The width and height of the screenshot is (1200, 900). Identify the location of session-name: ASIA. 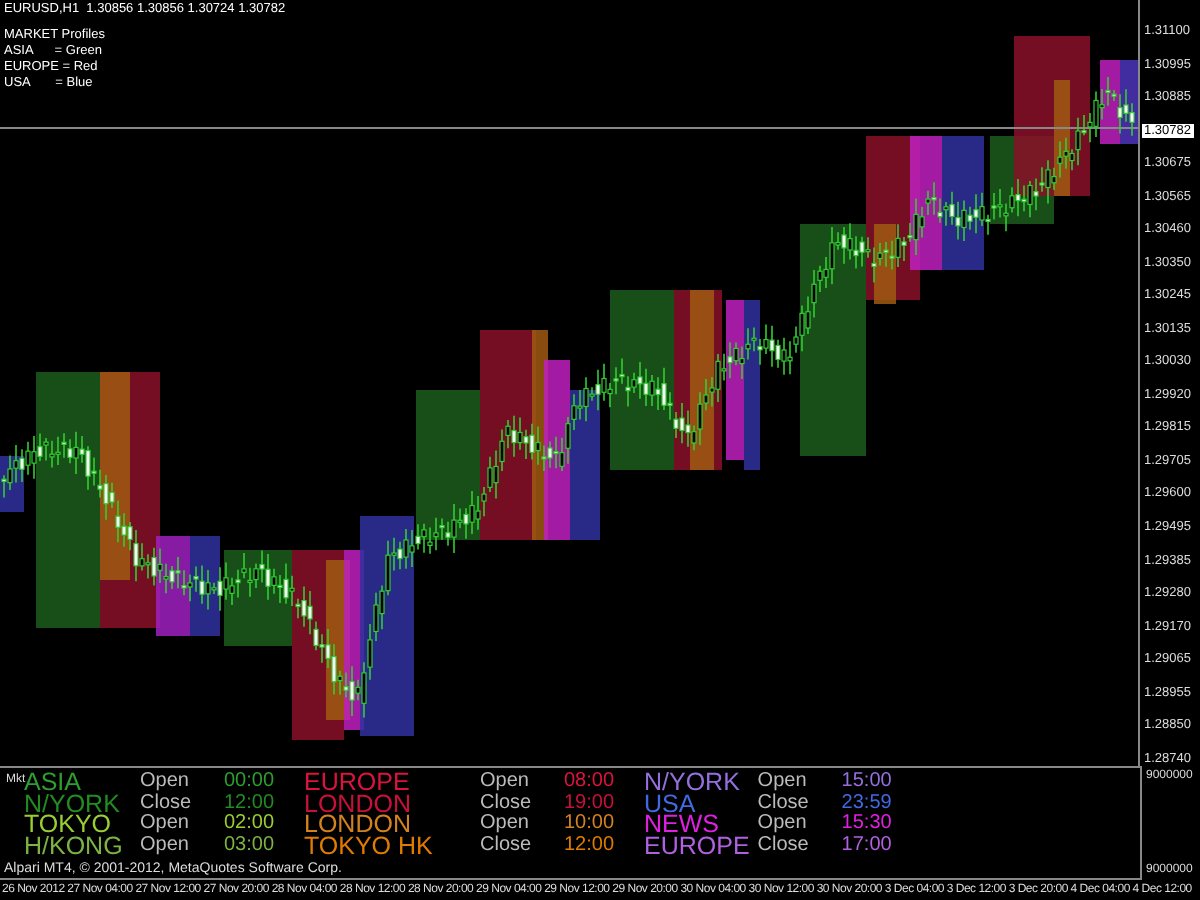
(52, 782).